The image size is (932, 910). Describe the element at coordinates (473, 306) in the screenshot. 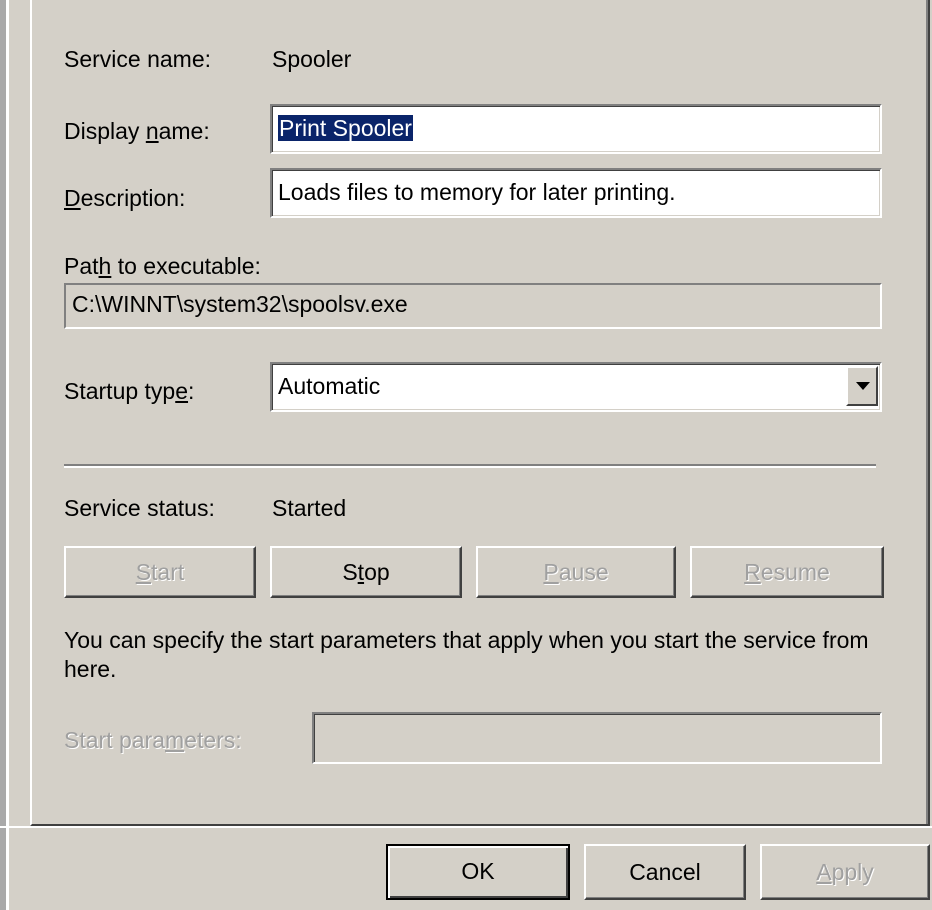

I see `path-field: C:\WINNT\system32\spoolsv.exe` at that location.